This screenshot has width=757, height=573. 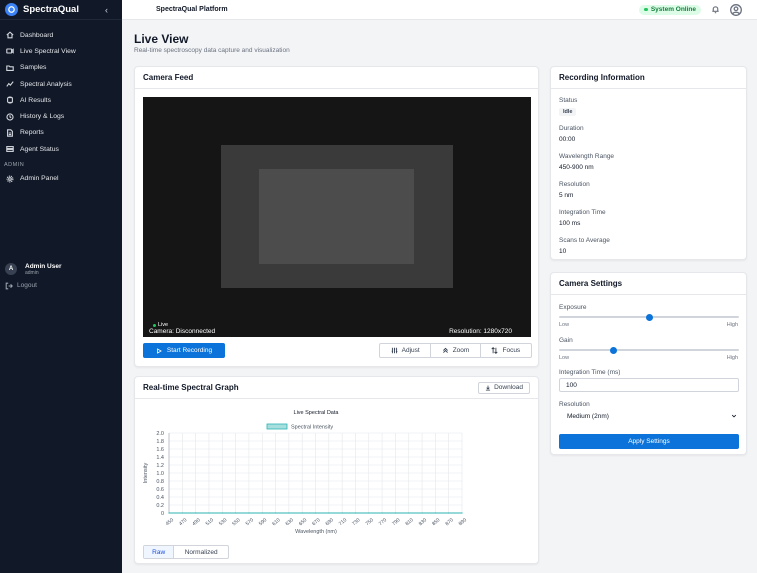 What do you see at coordinates (189, 350) in the screenshot?
I see `start-recording-label: Start Recording` at bounding box center [189, 350].